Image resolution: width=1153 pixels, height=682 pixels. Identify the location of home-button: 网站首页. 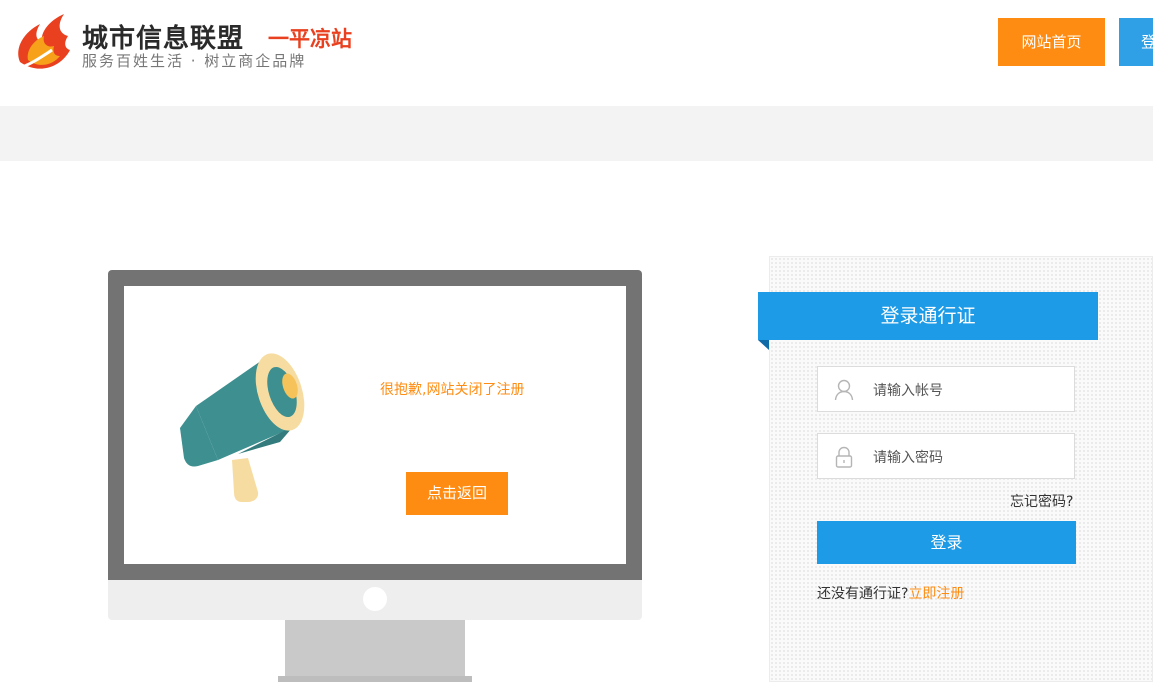
(1051, 42).